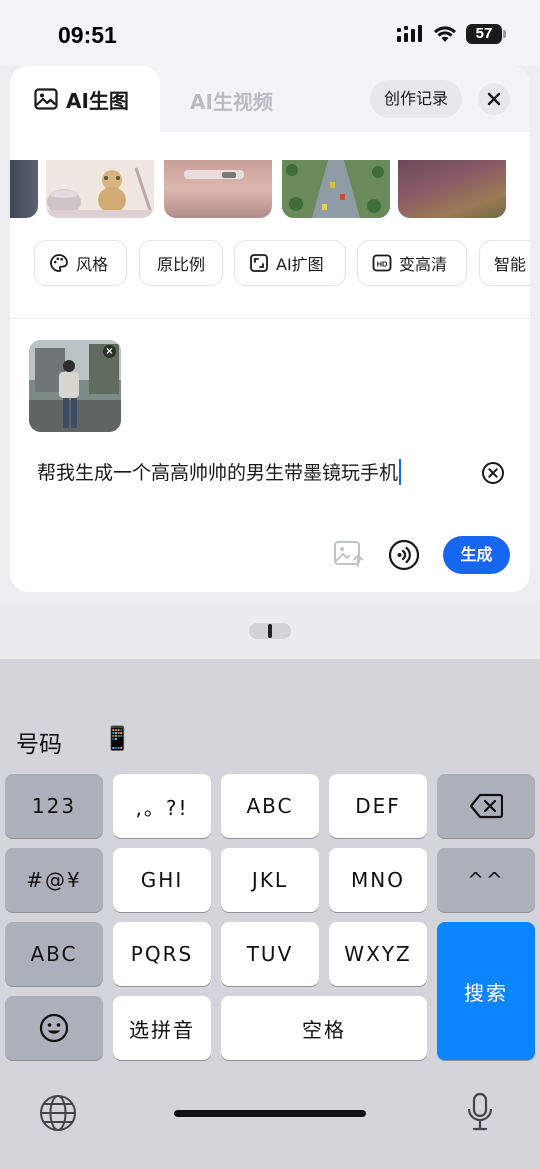 The width and height of the screenshot is (540, 1169). Describe the element at coordinates (378, 806) in the screenshot. I see `key-def: DEF` at that location.